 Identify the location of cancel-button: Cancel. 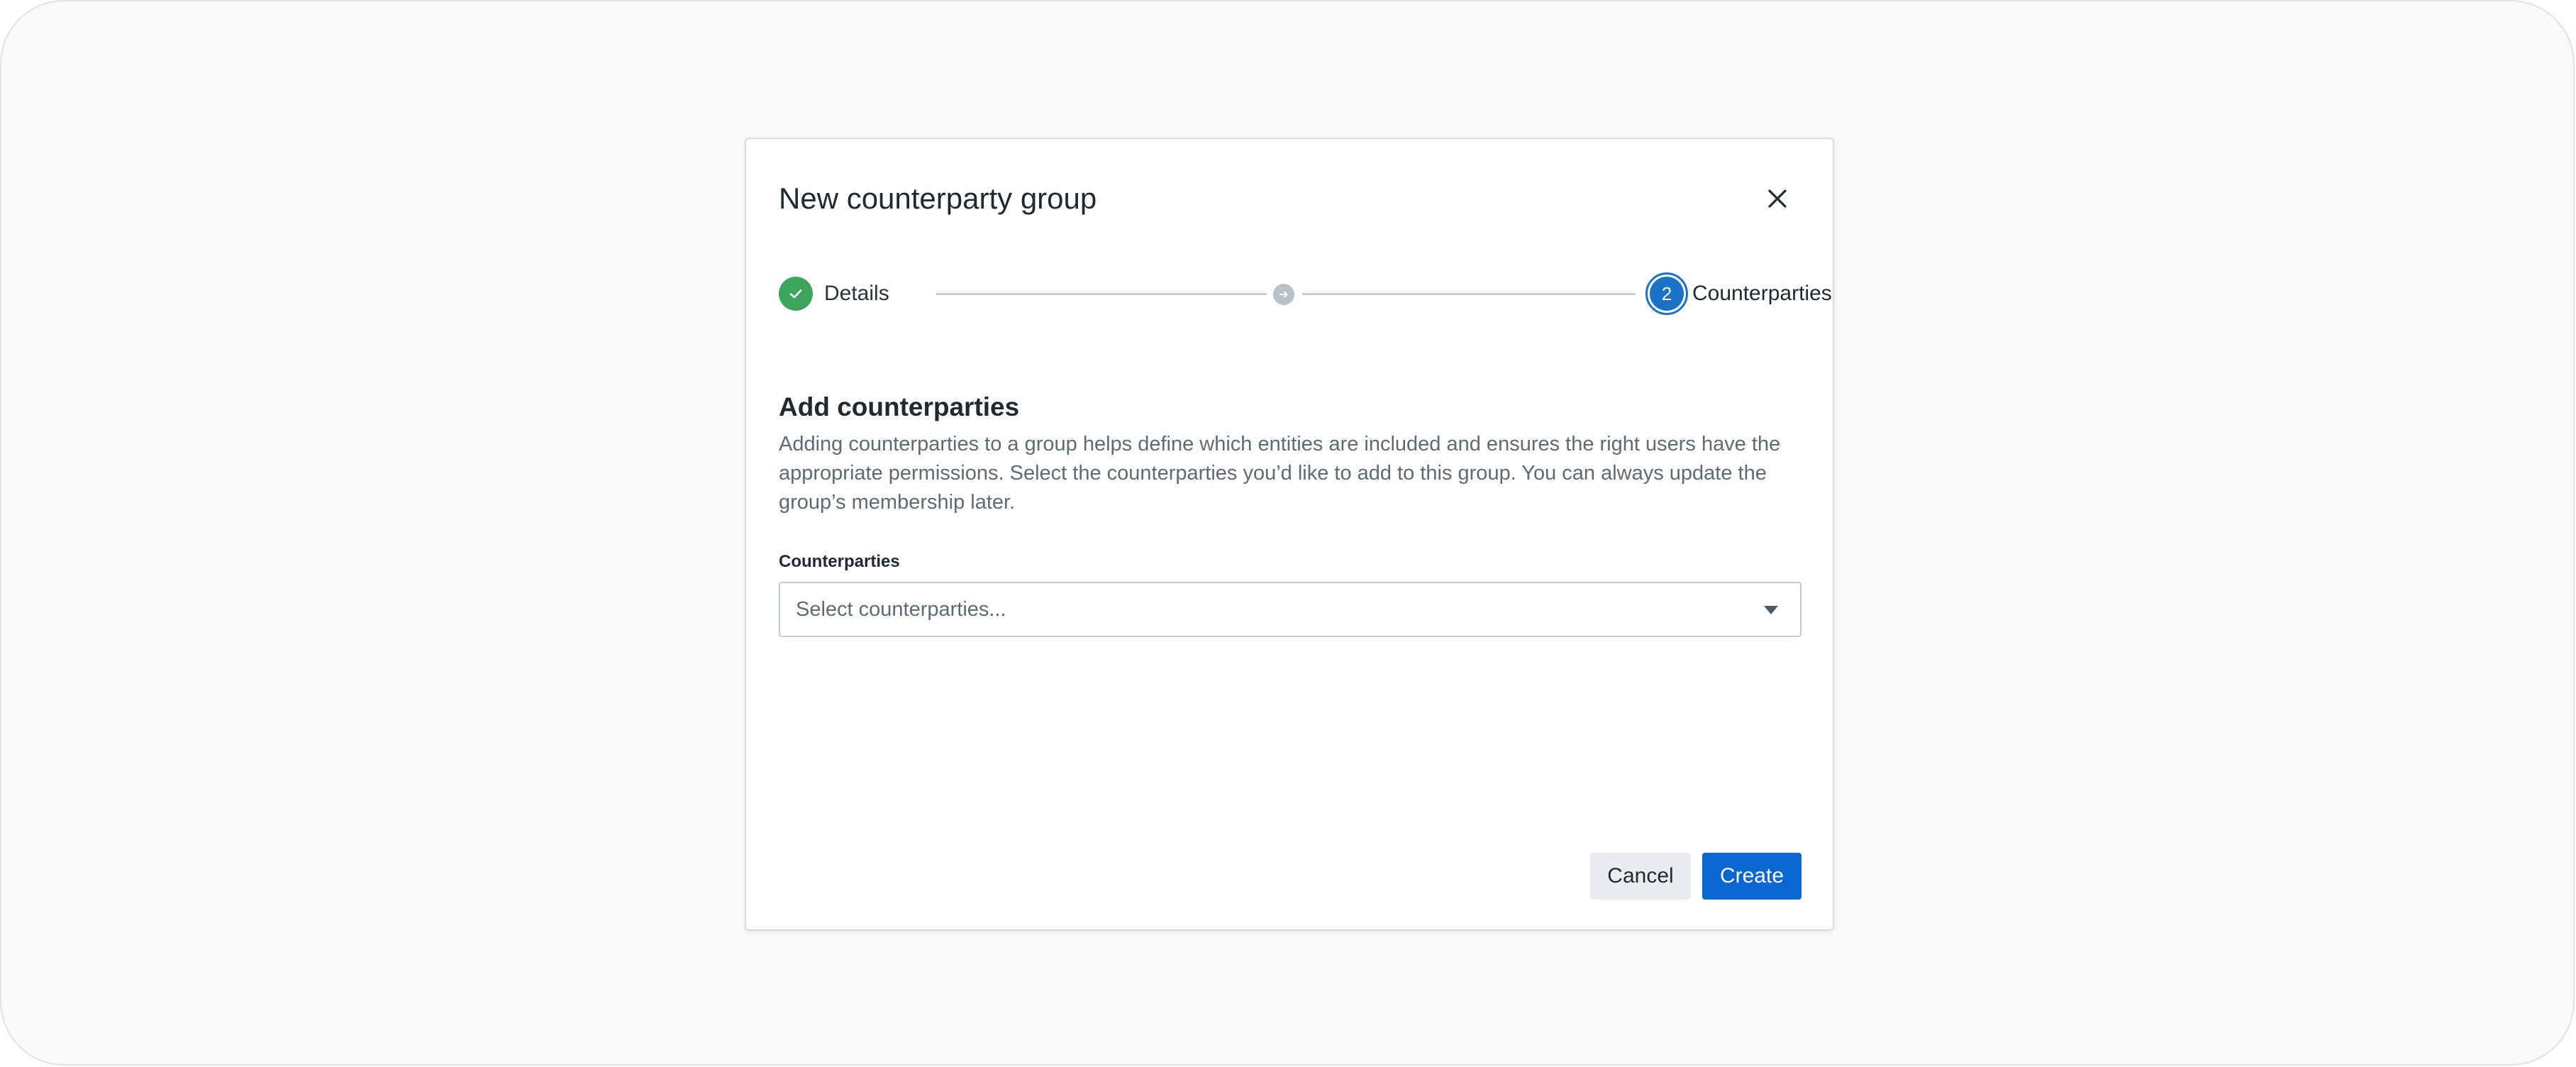
(1640, 877).